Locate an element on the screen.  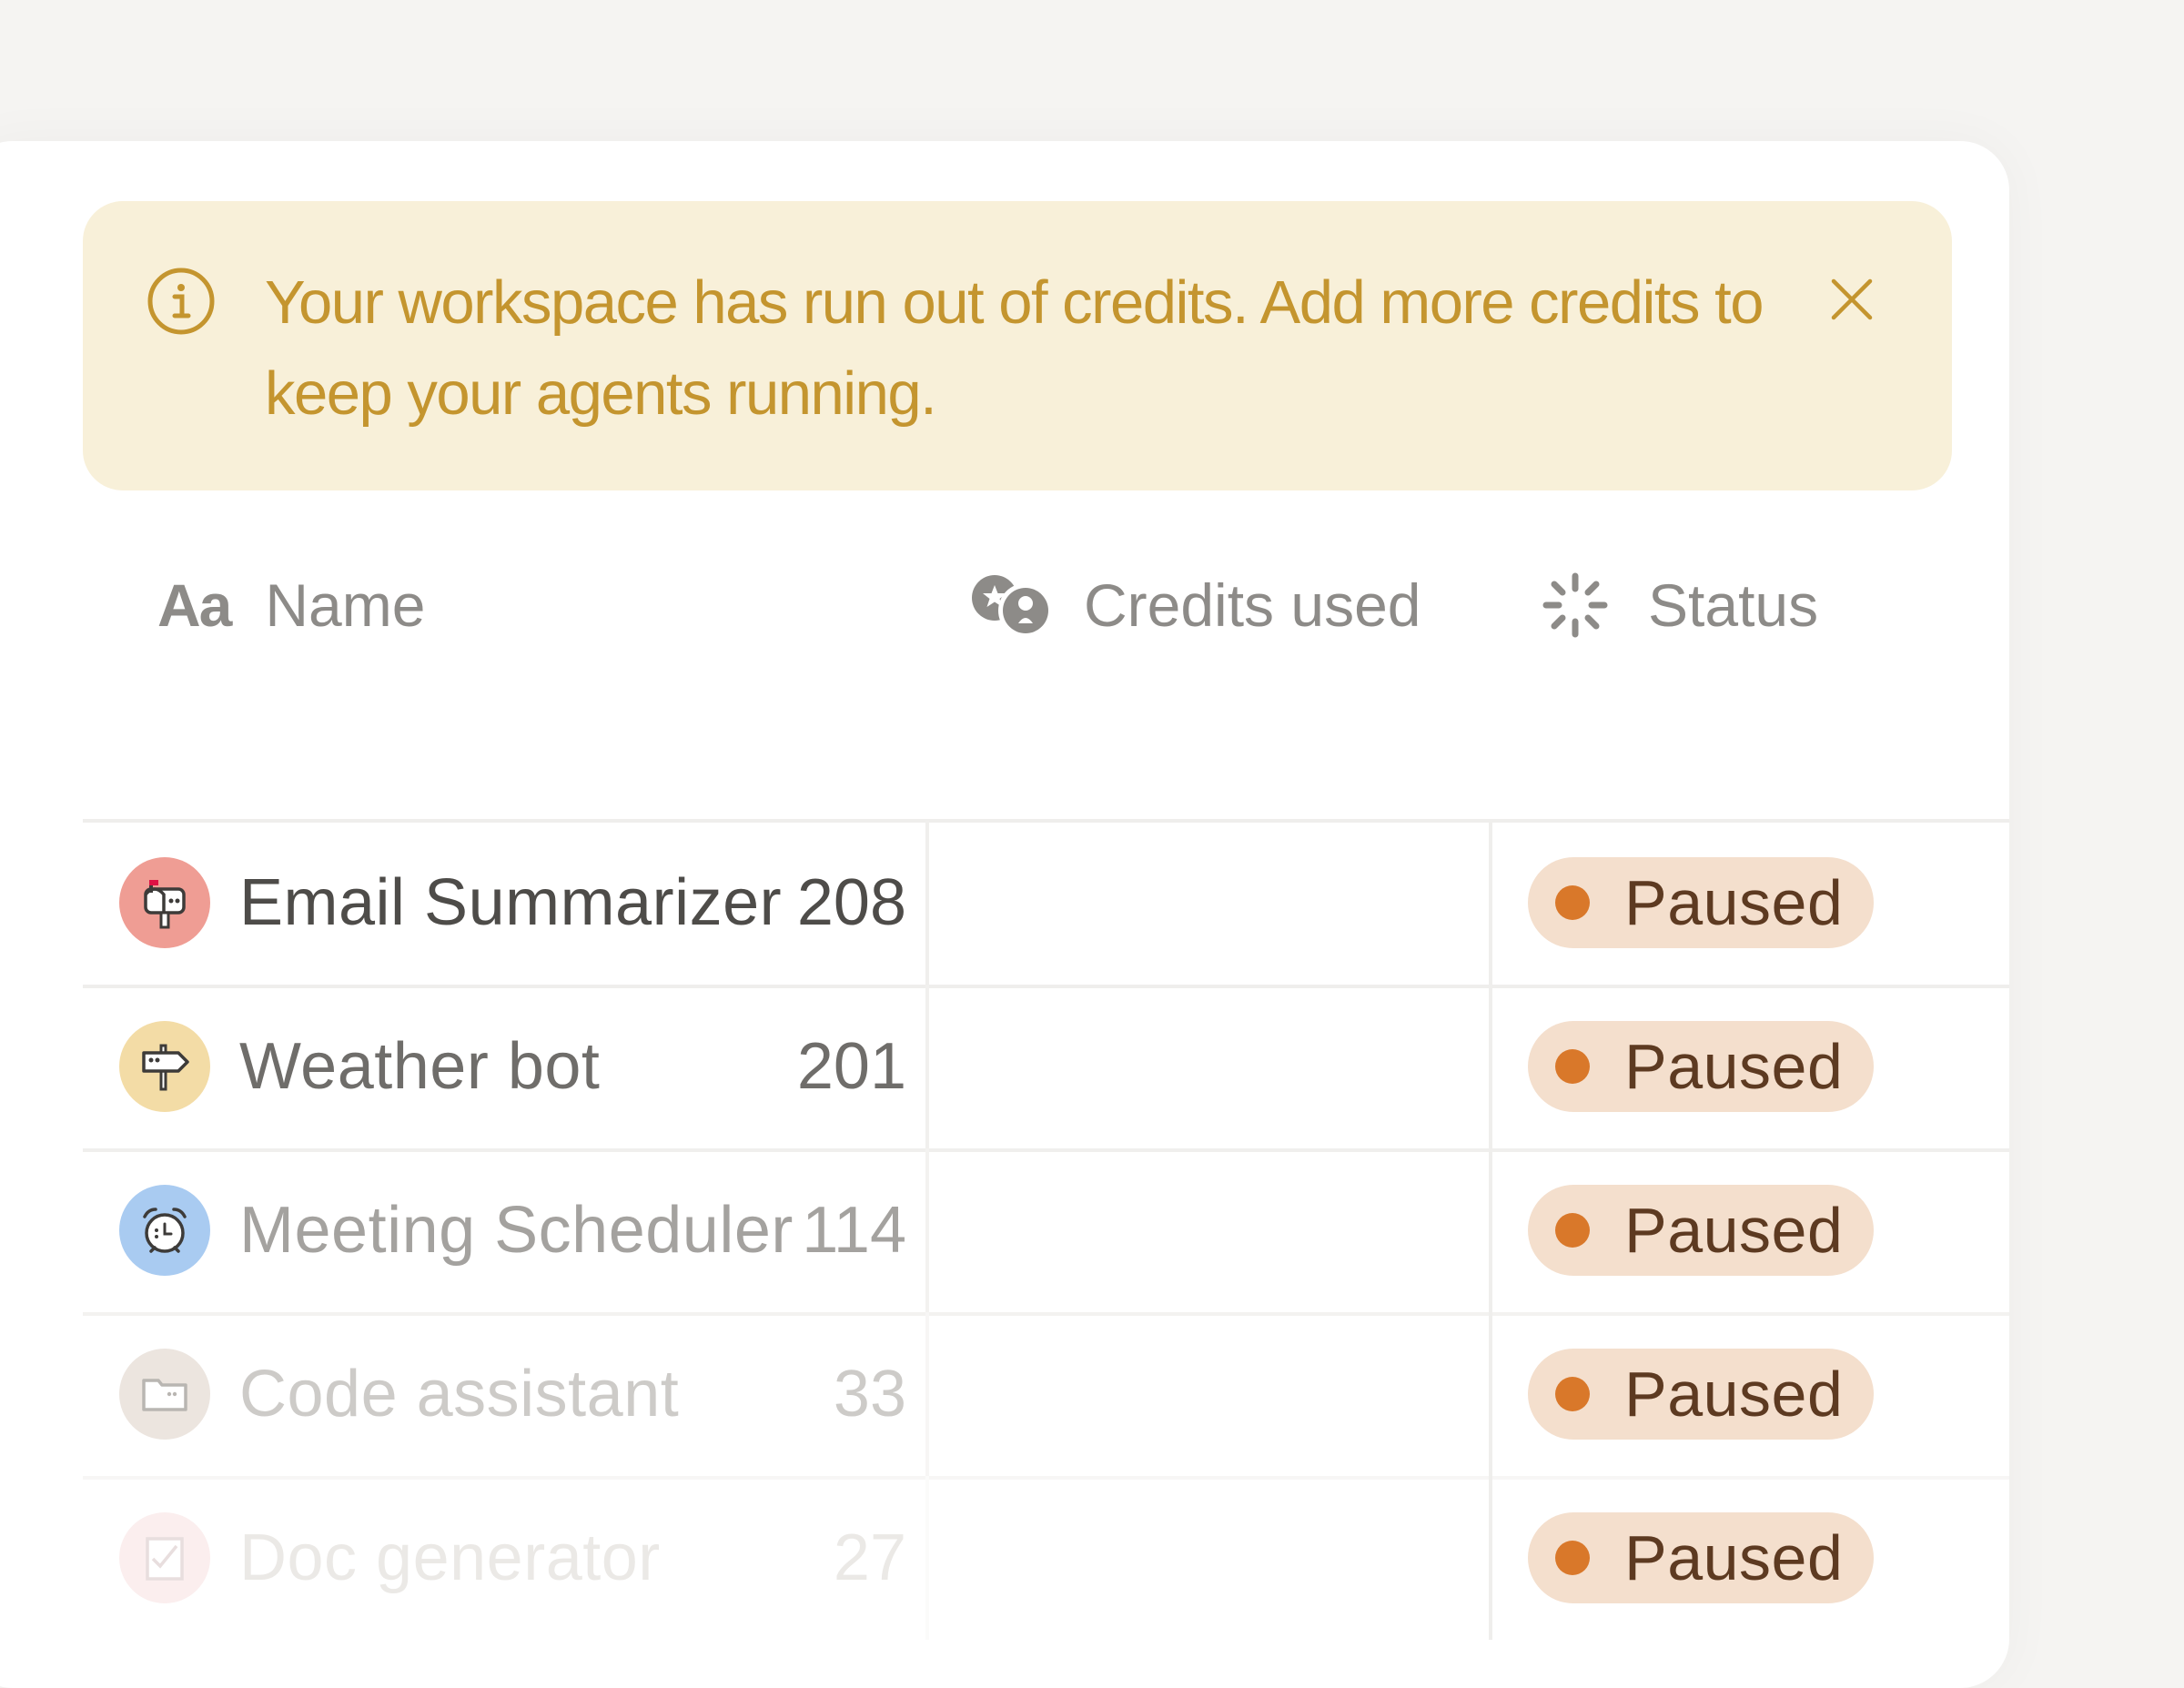
column-label-status: Status is located at coordinates (1734, 605).